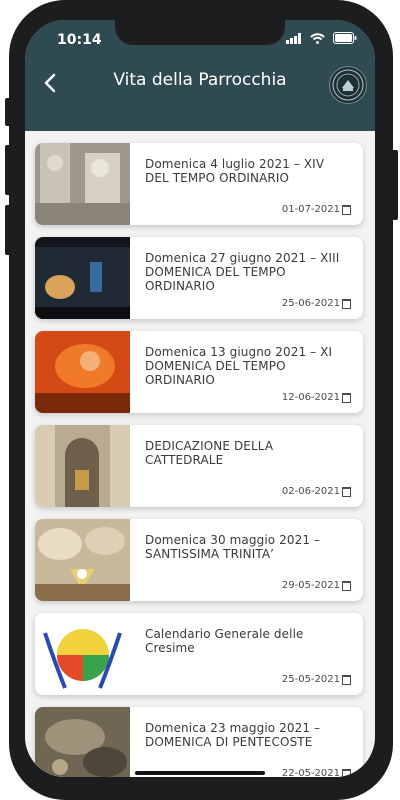 The width and height of the screenshot is (400, 800). What do you see at coordinates (82, 278) in the screenshot?
I see `thumbnail-night-scene` at bounding box center [82, 278].